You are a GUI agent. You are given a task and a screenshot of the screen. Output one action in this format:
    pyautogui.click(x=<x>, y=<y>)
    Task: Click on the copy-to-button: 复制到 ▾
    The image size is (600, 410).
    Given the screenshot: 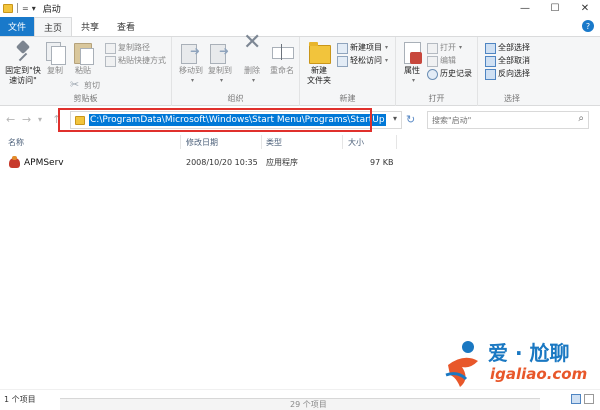 What is the action you would take?
    pyautogui.click(x=220, y=63)
    